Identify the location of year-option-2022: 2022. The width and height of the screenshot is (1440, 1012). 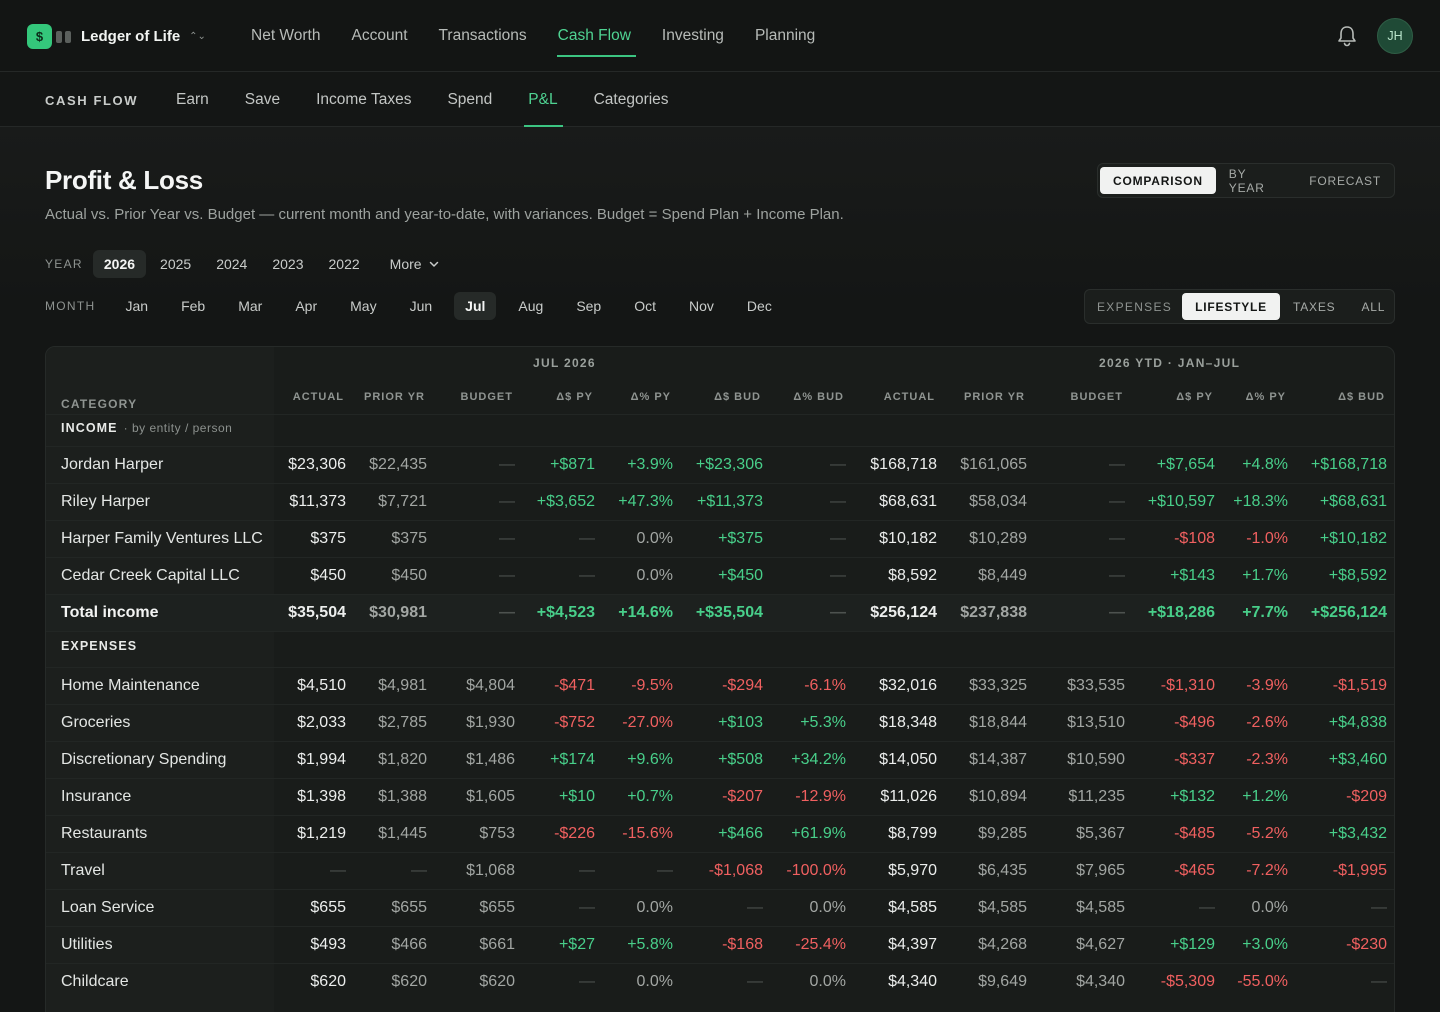
(344, 264).